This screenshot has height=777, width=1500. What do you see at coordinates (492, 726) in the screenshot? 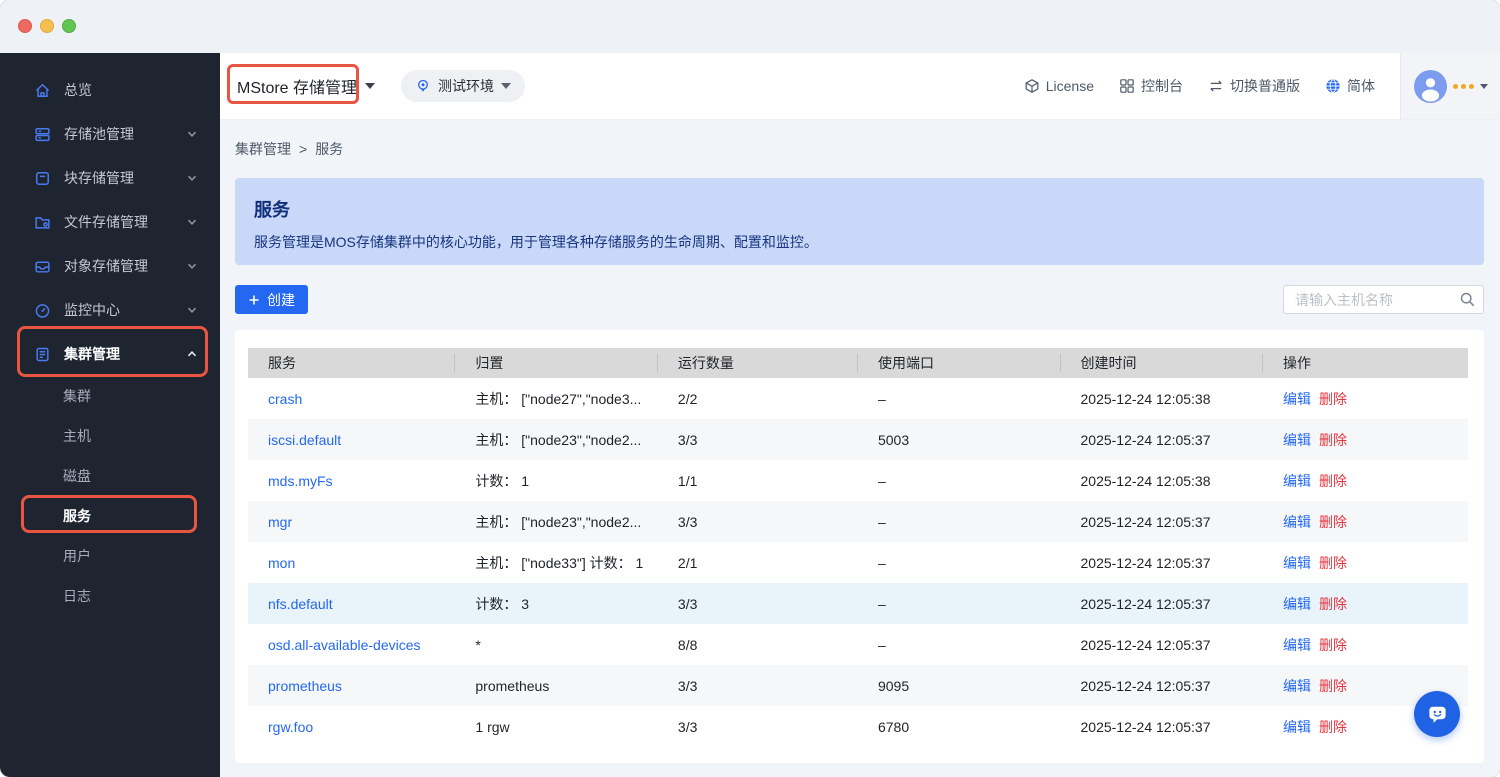
I see `placement-cell: 1 rgw` at bounding box center [492, 726].